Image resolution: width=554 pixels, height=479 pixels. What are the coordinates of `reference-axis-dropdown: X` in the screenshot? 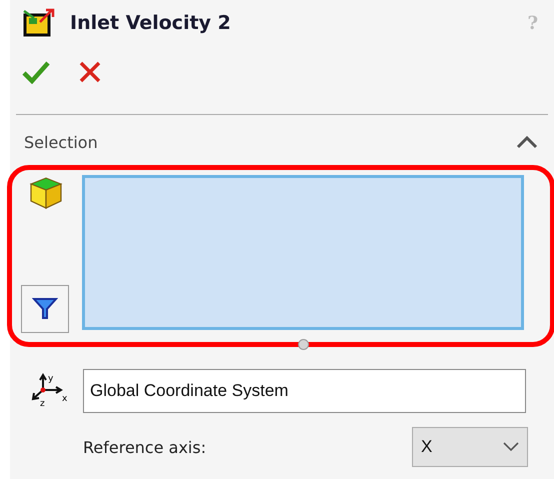 It's located at (470, 447).